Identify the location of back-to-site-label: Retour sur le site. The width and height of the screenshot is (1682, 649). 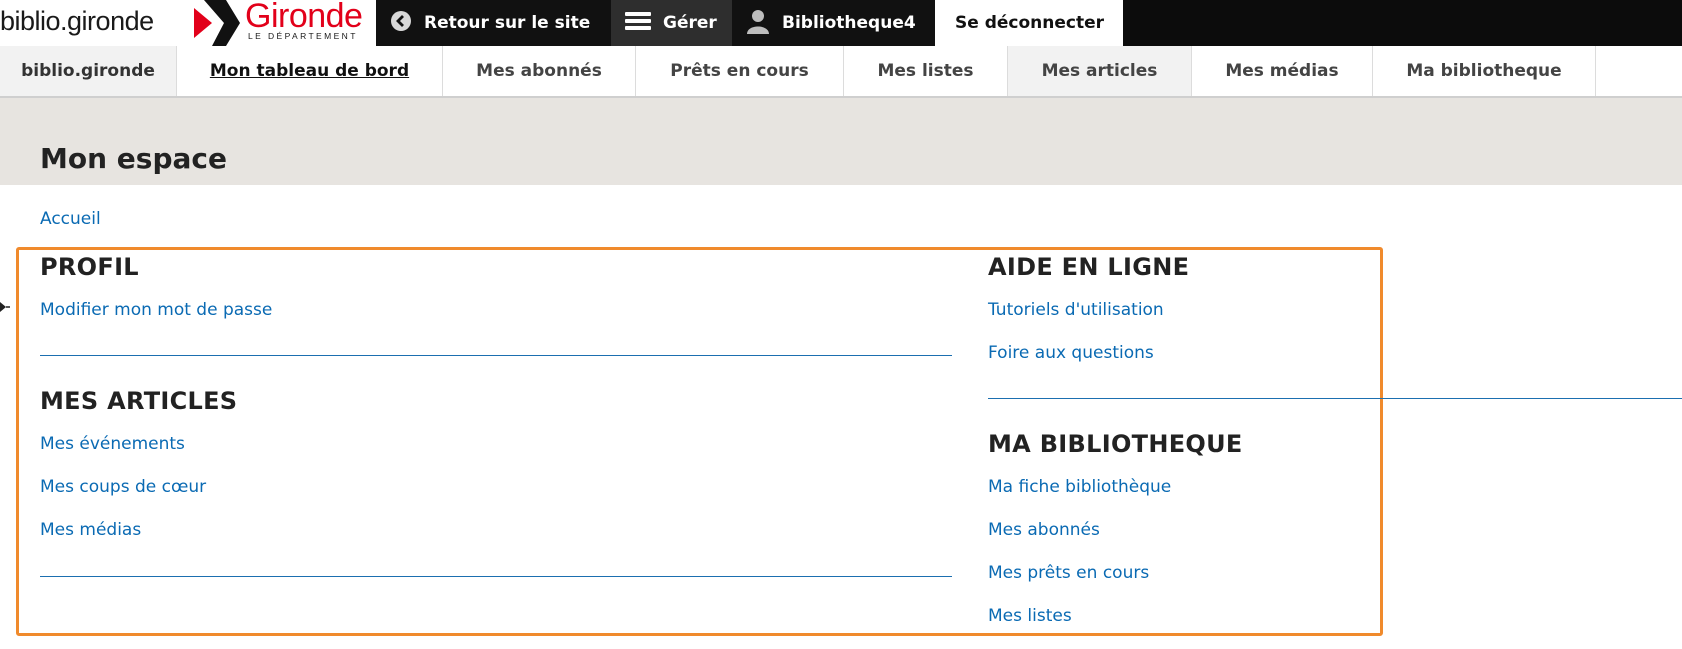
(507, 23).